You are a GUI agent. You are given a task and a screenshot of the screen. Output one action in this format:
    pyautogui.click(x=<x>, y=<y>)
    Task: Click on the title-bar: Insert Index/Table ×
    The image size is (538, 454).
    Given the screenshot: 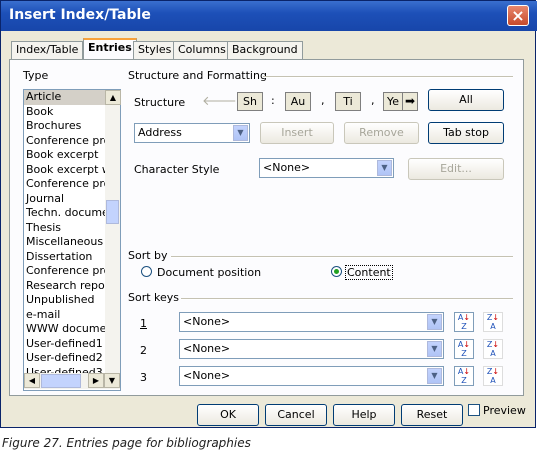 What is the action you would take?
    pyautogui.click(x=269, y=16)
    